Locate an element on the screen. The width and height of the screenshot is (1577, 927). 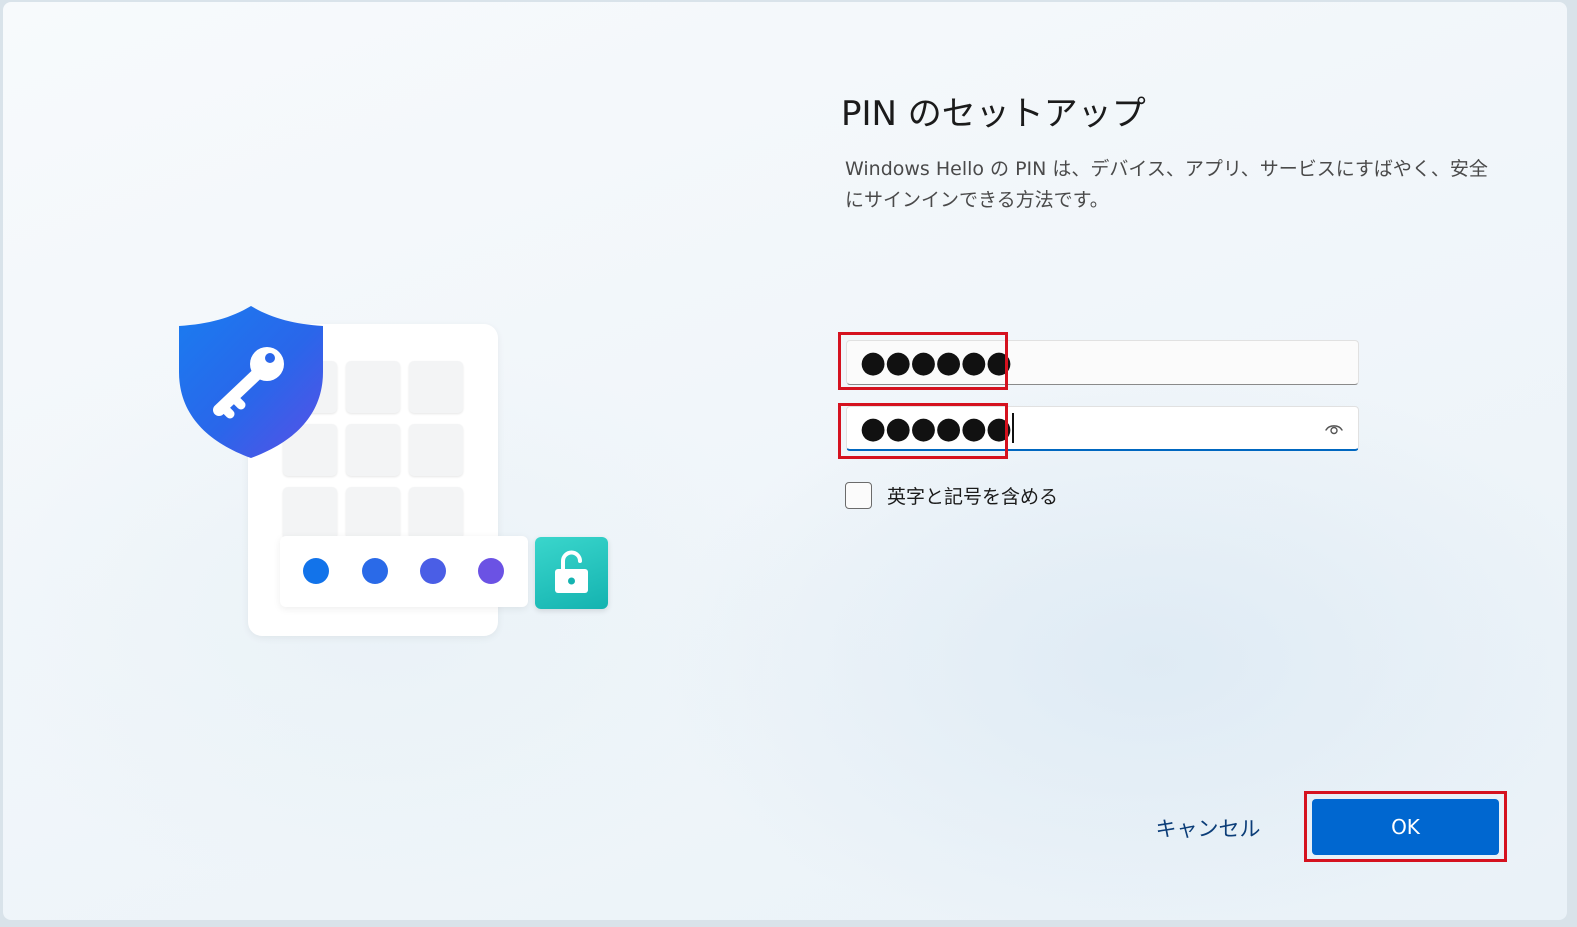
confirm-pin-input: ●●●●●● is located at coordinates (1102, 428).